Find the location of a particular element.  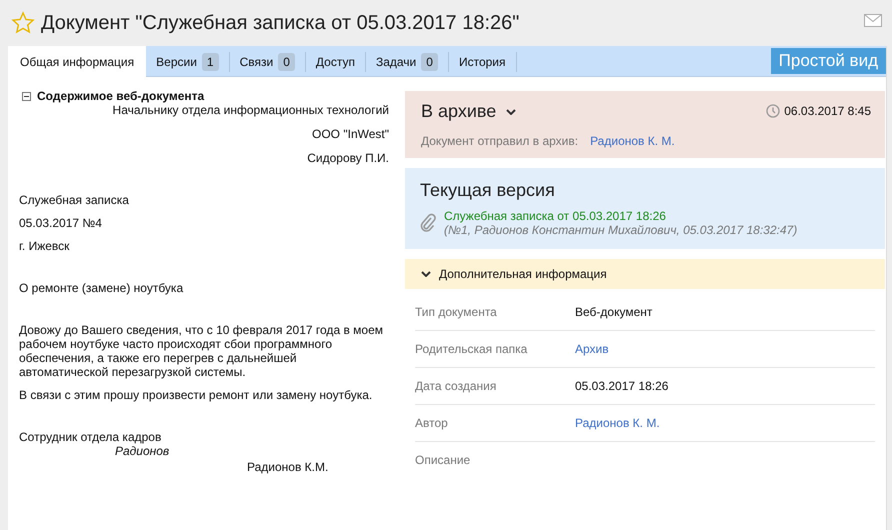

section-header: Дополнительная информация is located at coordinates (645, 274).